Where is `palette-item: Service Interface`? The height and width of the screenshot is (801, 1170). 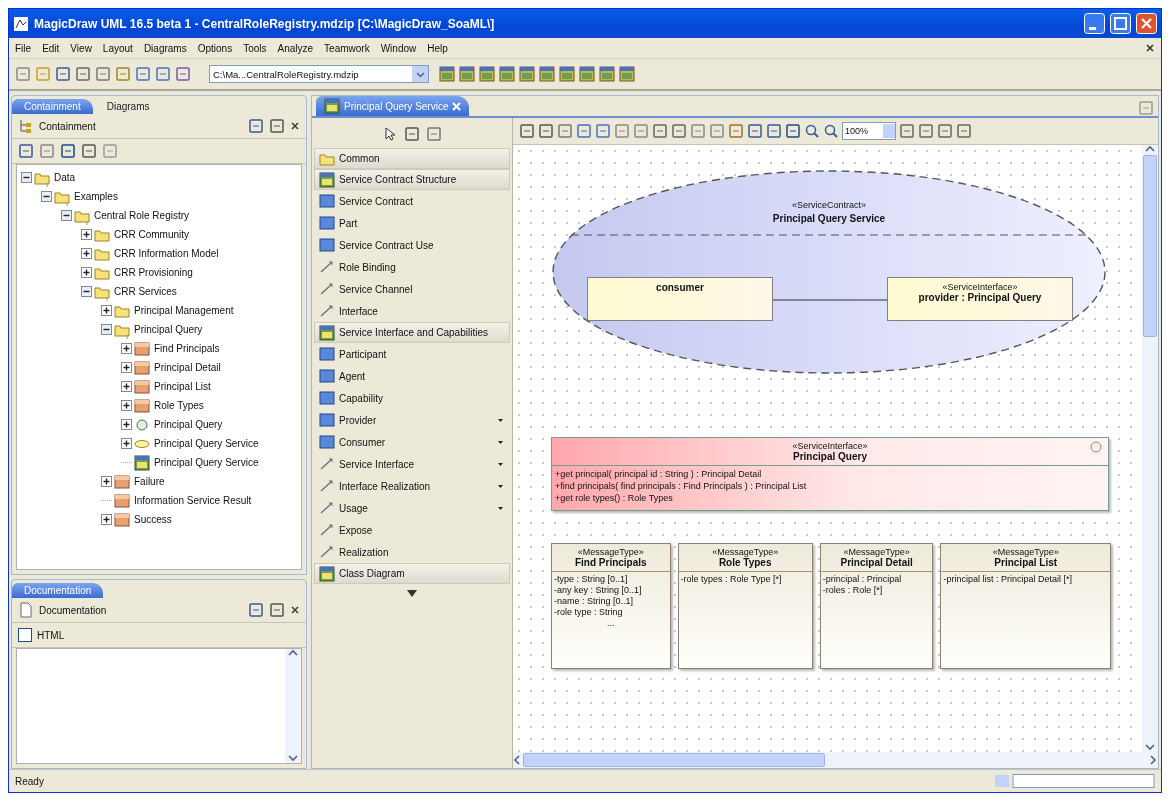
palette-item: Service Interface is located at coordinates (412, 464).